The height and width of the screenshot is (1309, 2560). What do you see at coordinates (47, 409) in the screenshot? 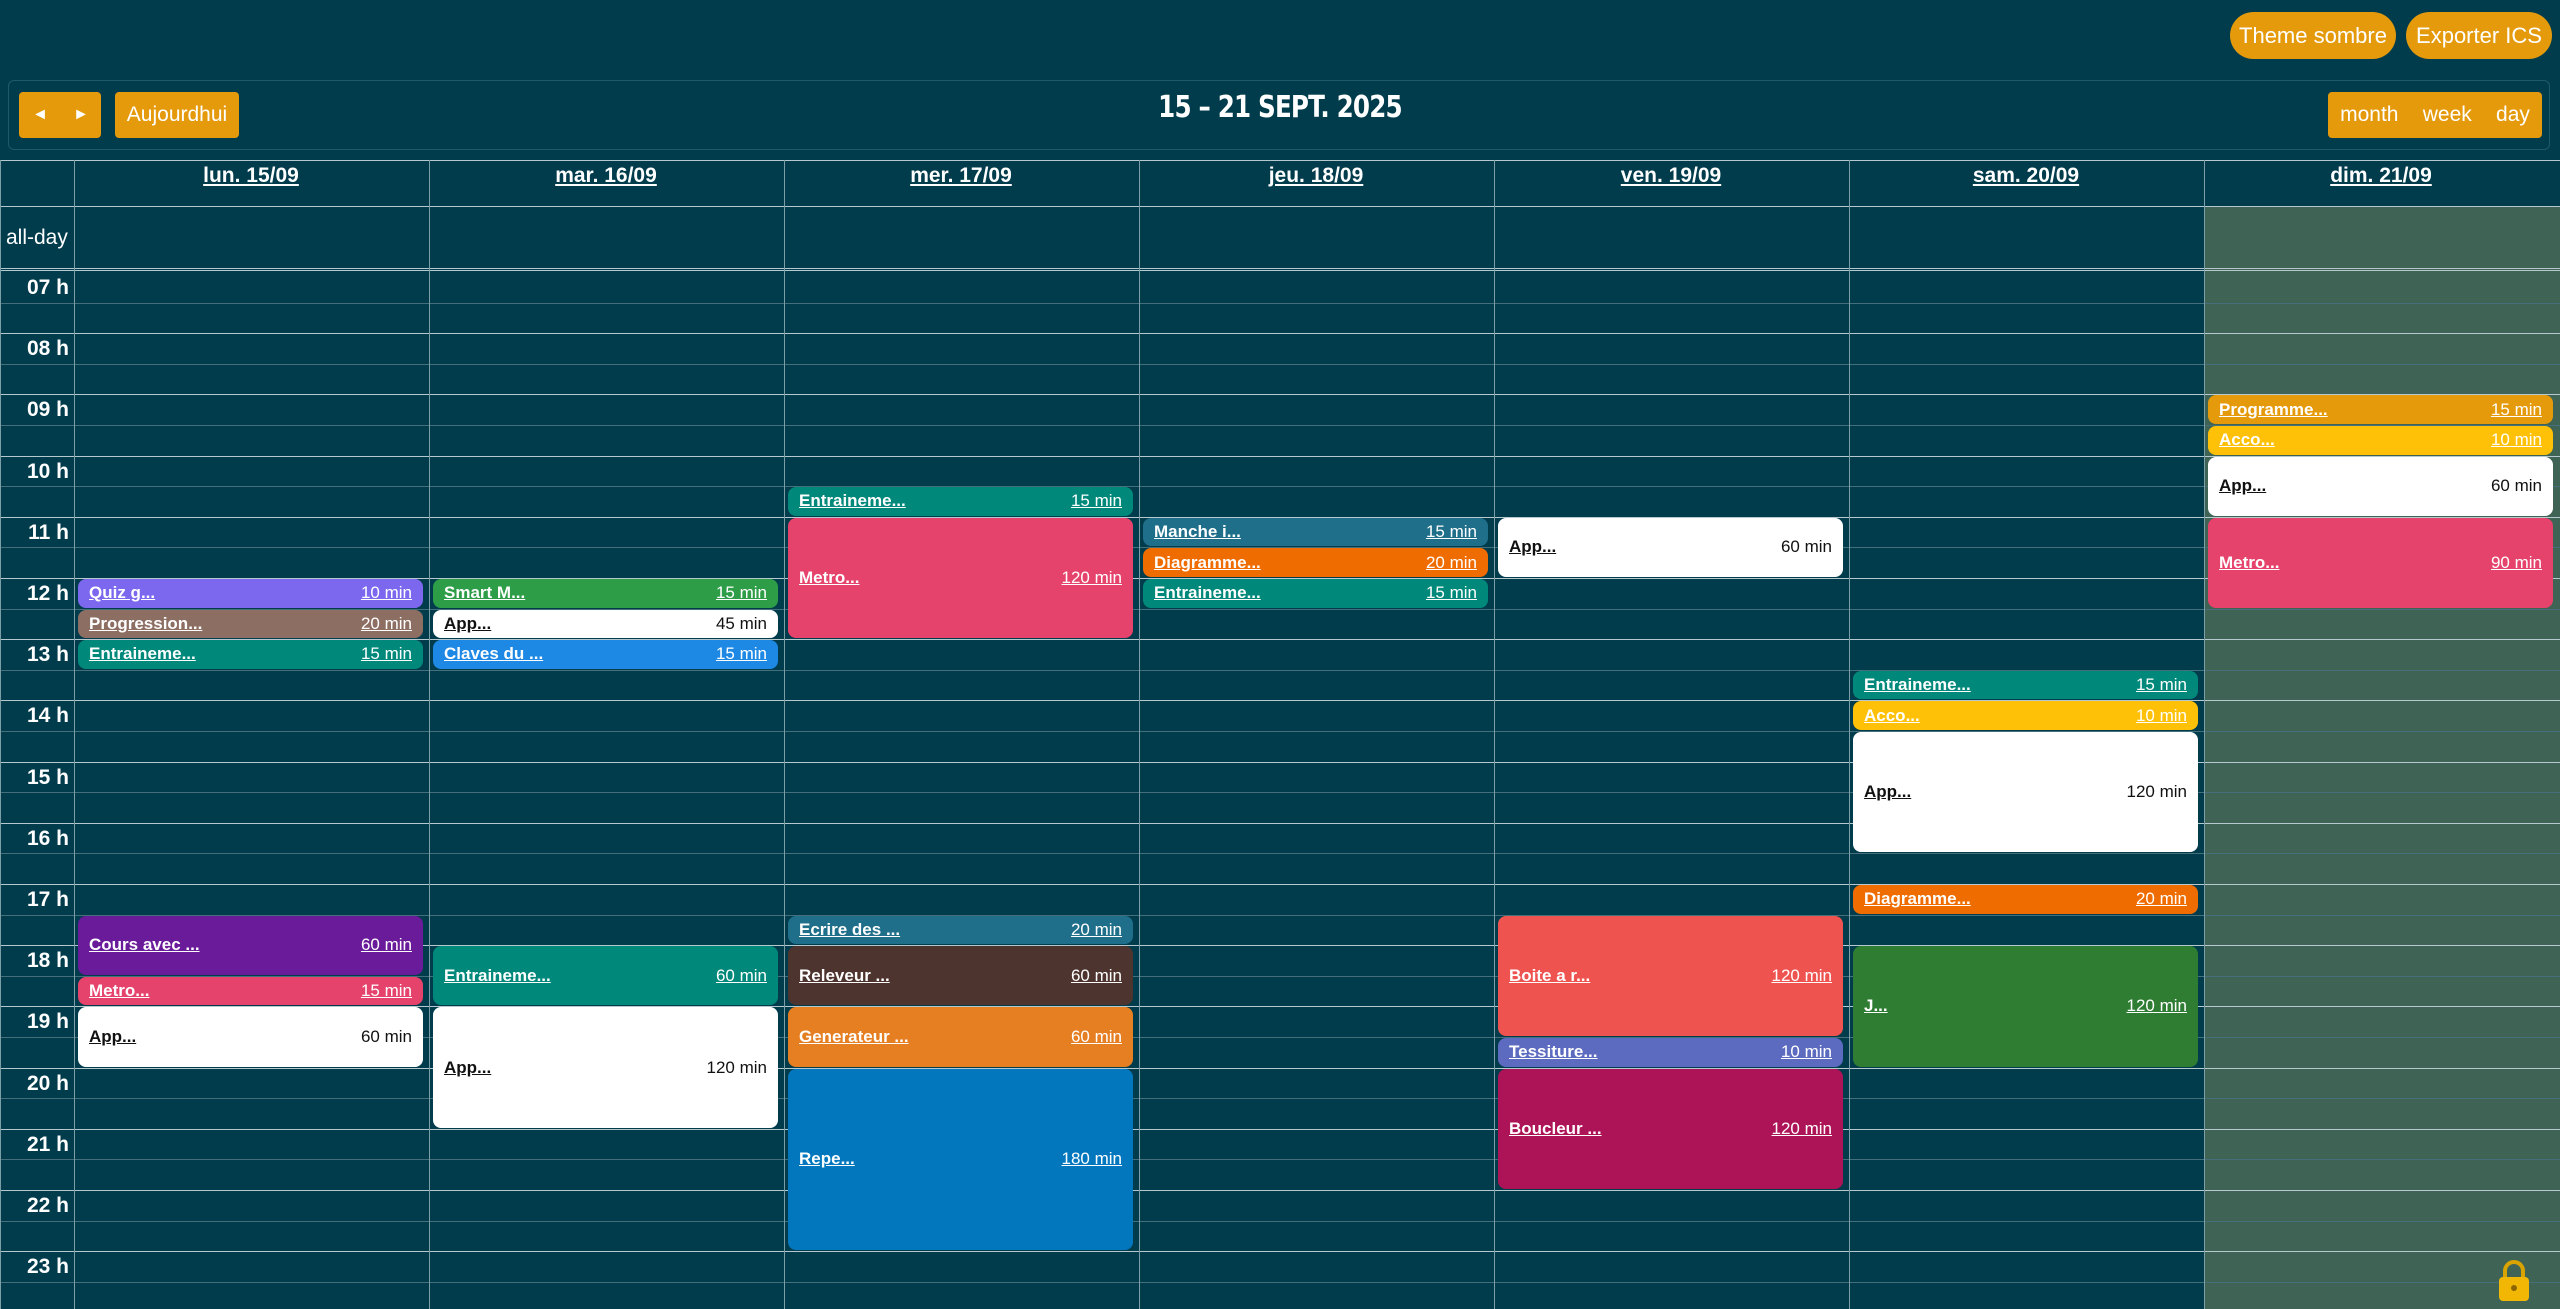
I see `hour-label: 09 h` at bounding box center [47, 409].